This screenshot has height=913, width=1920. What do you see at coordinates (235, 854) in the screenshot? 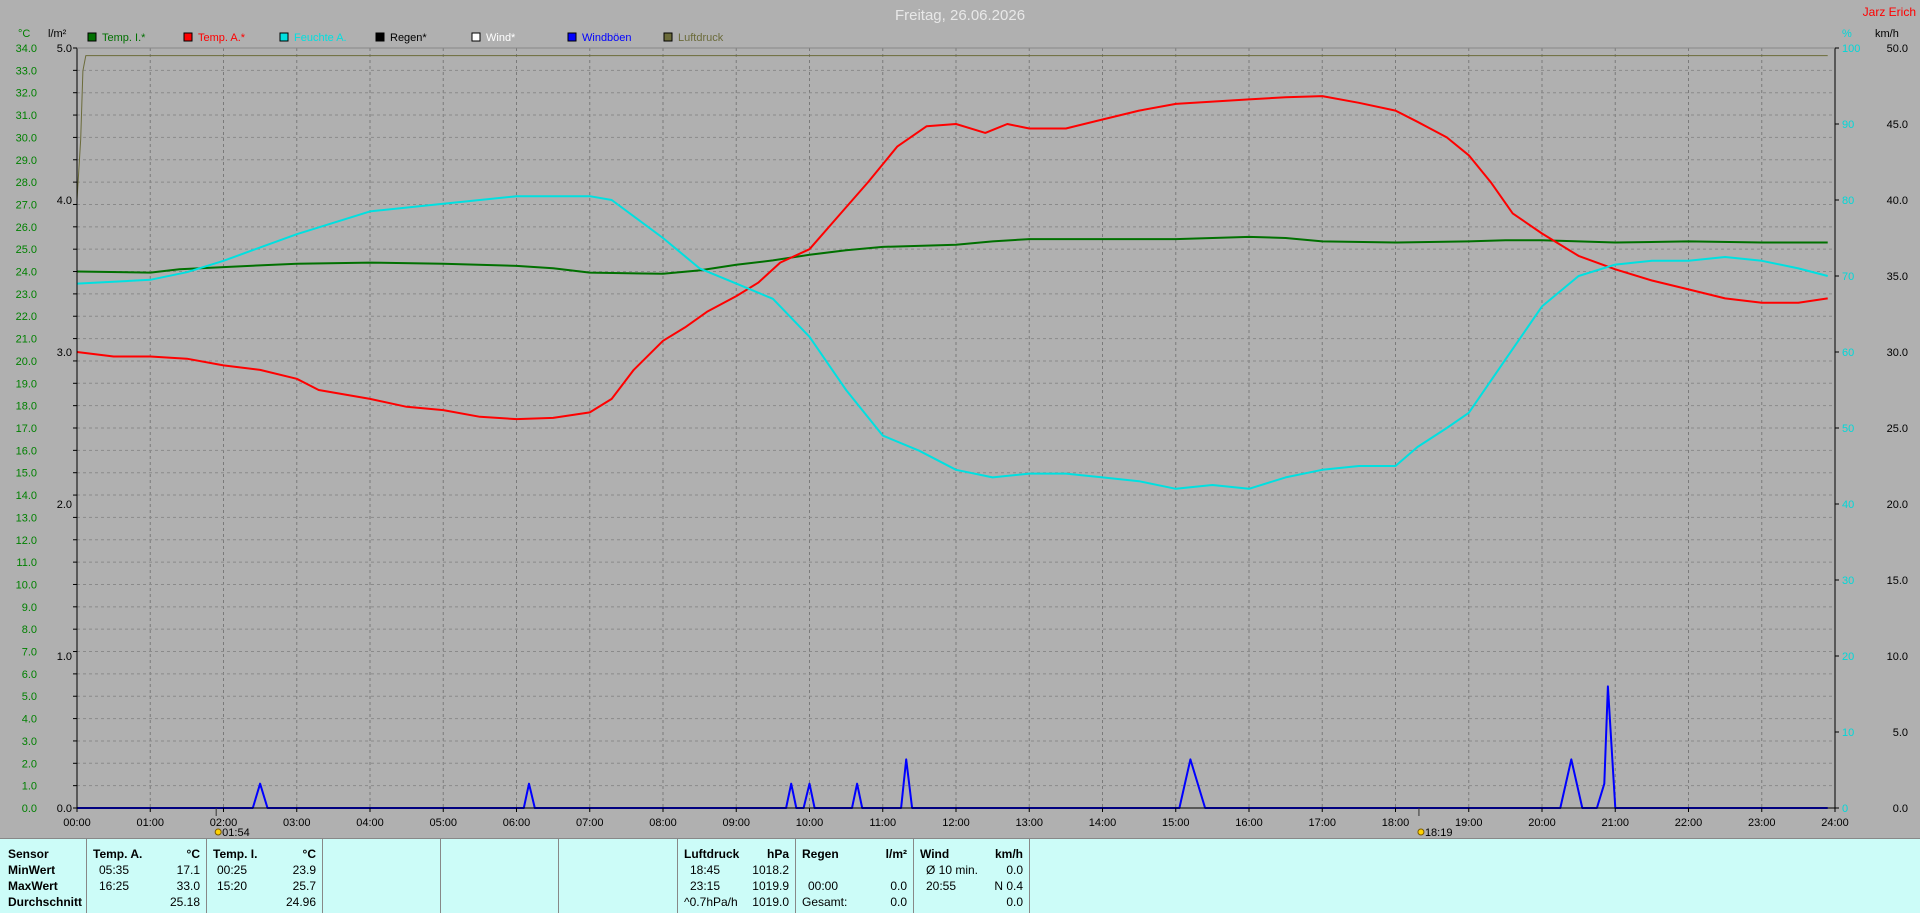
I see `temp-i-title: Temp. I.` at bounding box center [235, 854].